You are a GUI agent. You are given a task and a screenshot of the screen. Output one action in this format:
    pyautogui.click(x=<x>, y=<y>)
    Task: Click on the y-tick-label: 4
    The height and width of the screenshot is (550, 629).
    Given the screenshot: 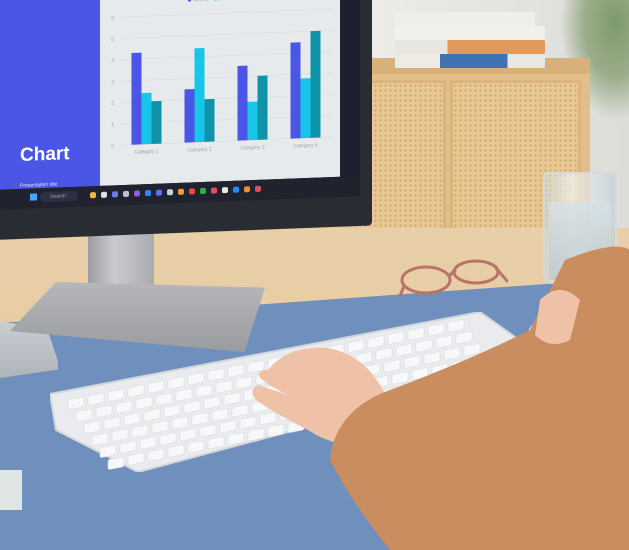 What is the action you would take?
    pyautogui.click(x=112, y=61)
    